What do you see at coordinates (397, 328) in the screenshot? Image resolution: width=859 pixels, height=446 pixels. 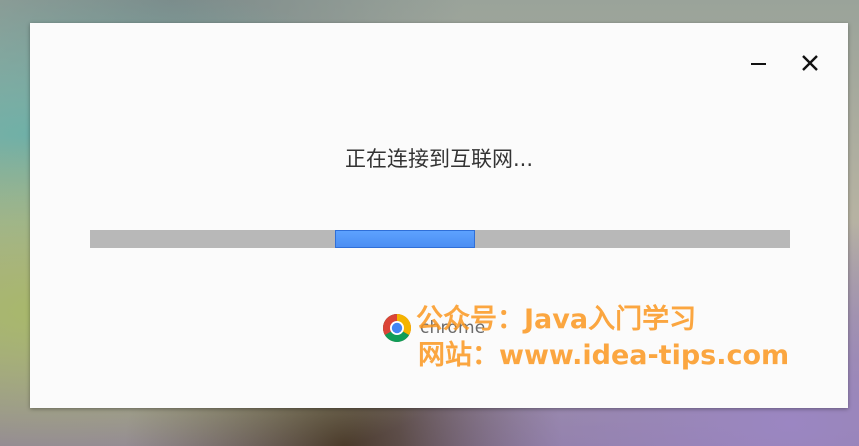 I see `chrome-logo-icon` at bounding box center [397, 328].